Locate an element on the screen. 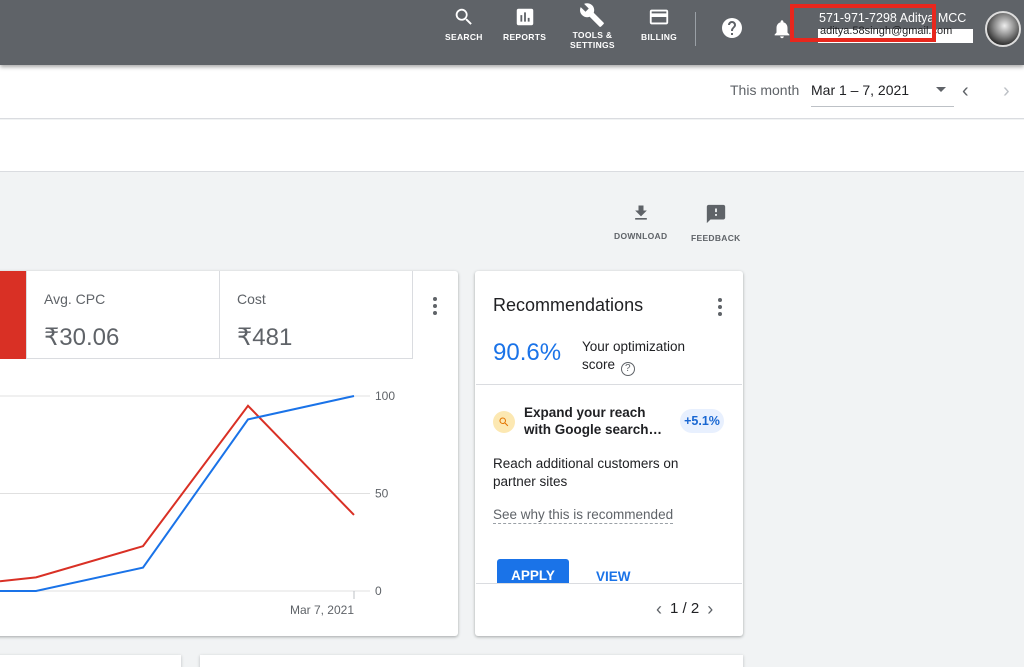 Image resolution: width=1024 pixels, height=667 pixels. feedback-button: FEEDBACK is located at coordinates (716, 223).